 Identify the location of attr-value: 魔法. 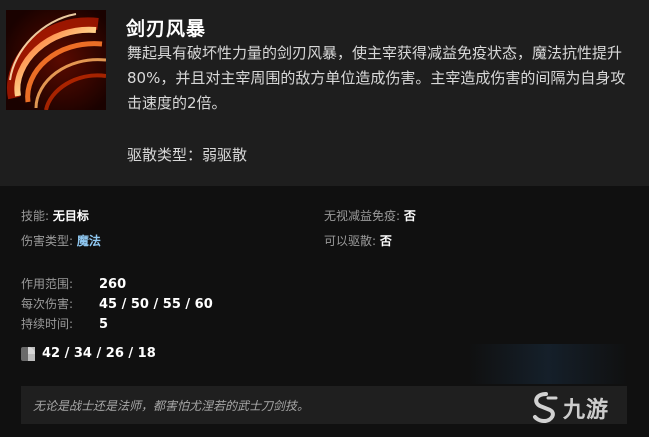
(88, 241).